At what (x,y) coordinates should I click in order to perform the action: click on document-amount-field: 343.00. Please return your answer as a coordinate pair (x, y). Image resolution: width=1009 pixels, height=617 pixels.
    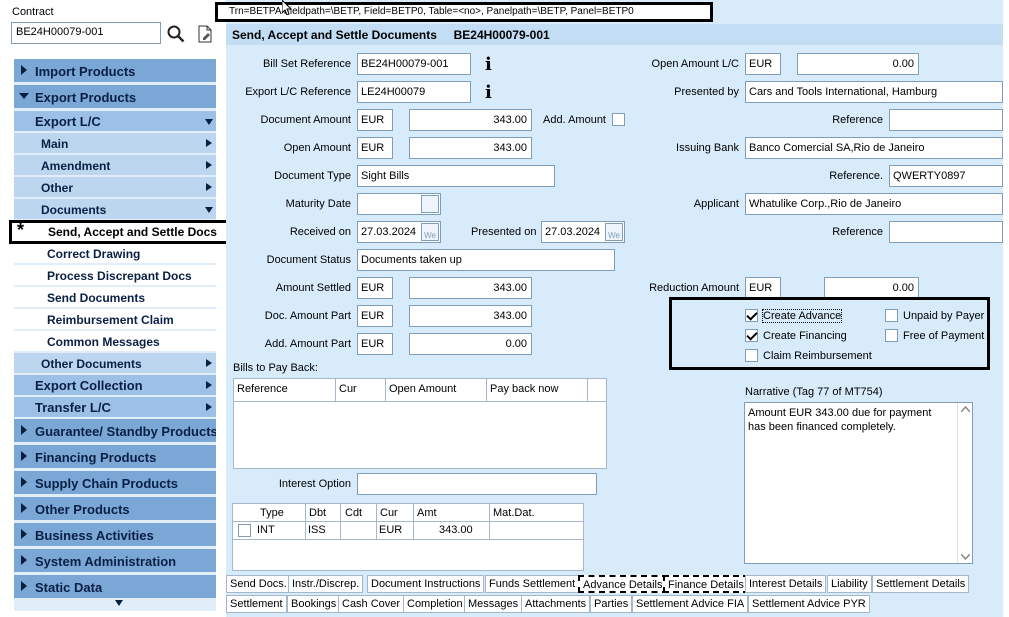
    Looking at the image, I should click on (470, 120).